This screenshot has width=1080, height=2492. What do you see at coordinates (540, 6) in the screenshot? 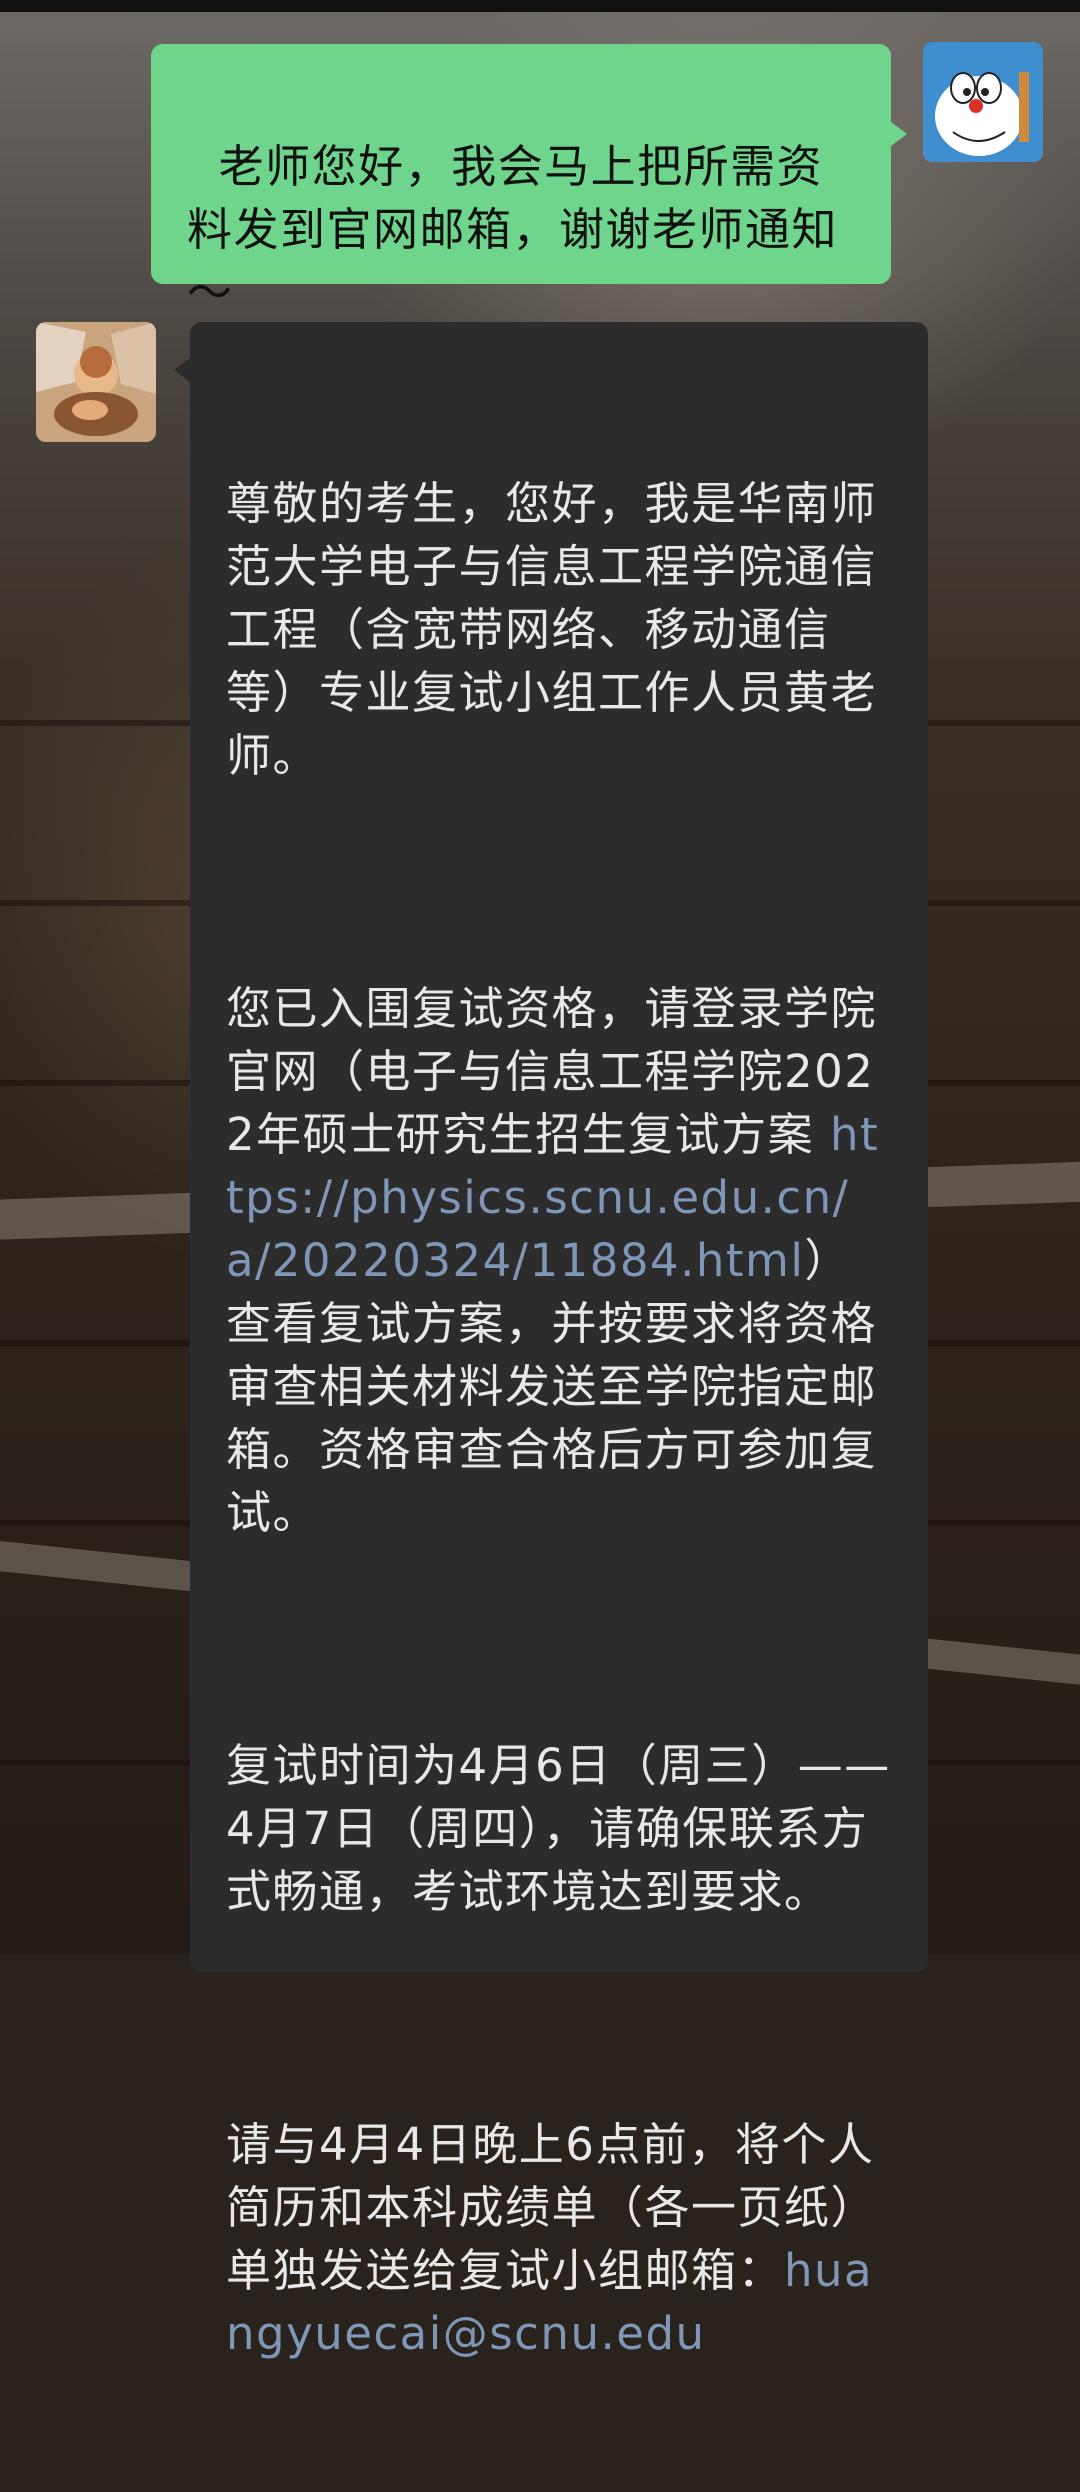
I see `status-bar-edge` at bounding box center [540, 6].